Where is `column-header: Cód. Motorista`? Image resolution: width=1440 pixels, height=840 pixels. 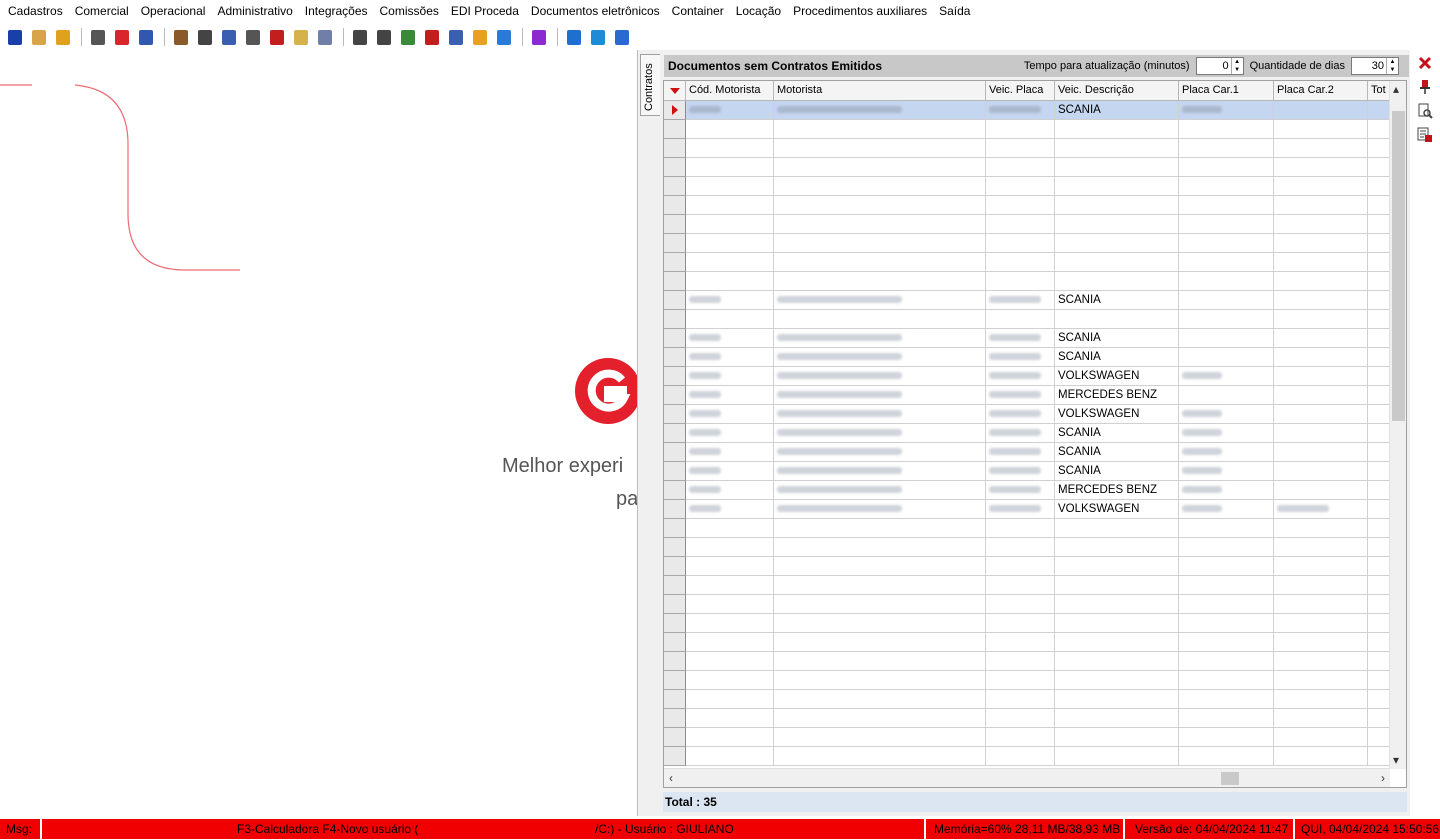
column-header: Cód. Motorista is located at coordinates (730, 91).